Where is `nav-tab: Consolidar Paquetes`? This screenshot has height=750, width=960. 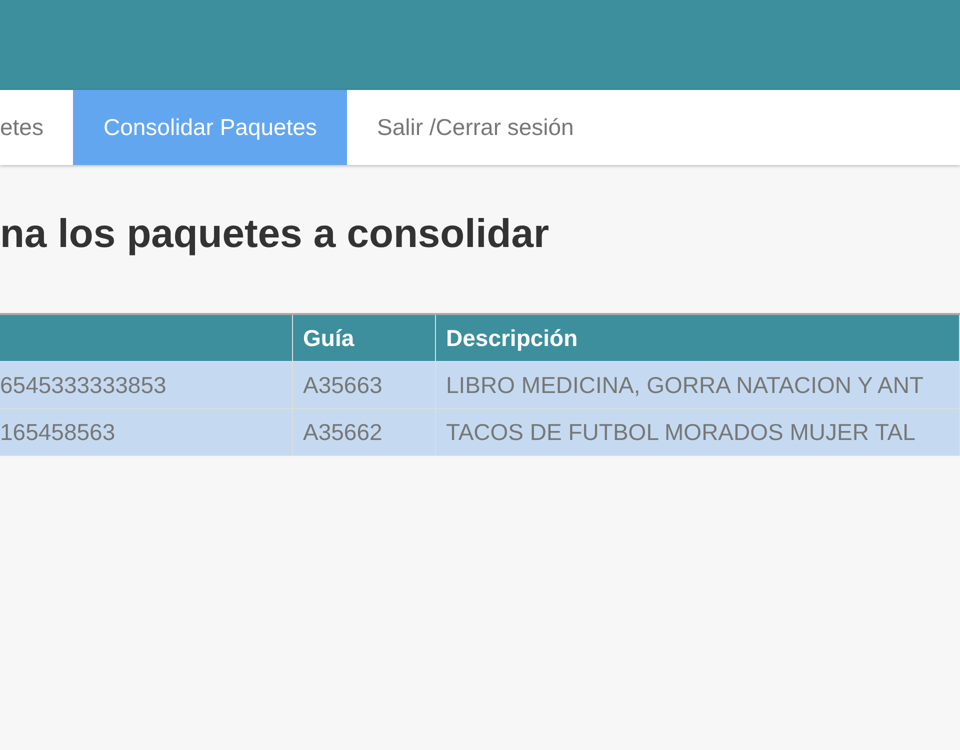
nav-tab: Consolidar Paquetes is located at coordinates (210, 127).